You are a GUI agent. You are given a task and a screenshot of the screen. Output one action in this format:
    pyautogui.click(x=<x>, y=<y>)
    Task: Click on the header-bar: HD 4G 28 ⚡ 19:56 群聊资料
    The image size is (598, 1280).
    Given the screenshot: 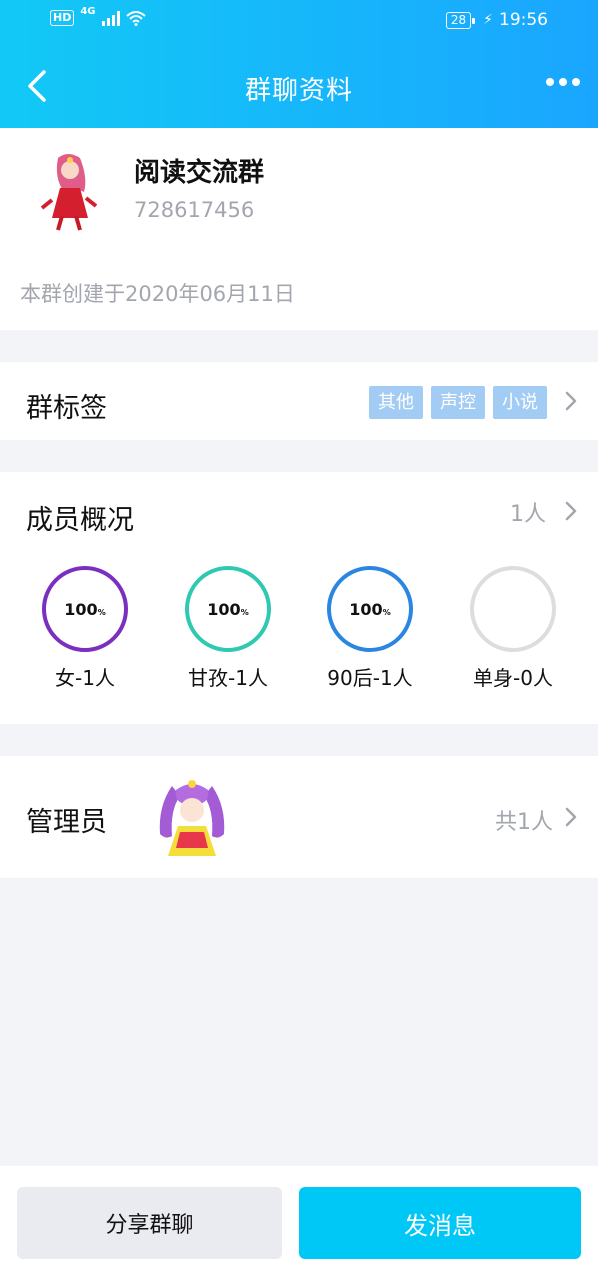 What is the action you would take?
    pyautogui.click(x=299, y=64)
    